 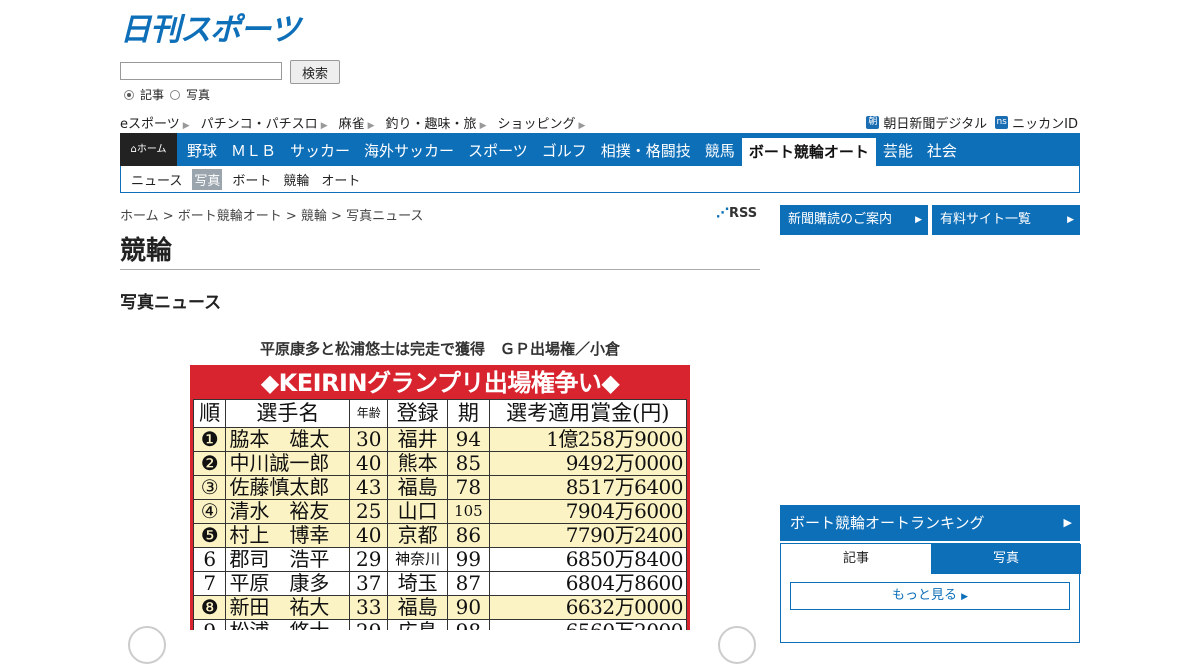 What do you see at coordinates (541, 122) in the screenshot?
I see `toplink-shopping: ショッピング ▶` at bounding box center [541, 122].